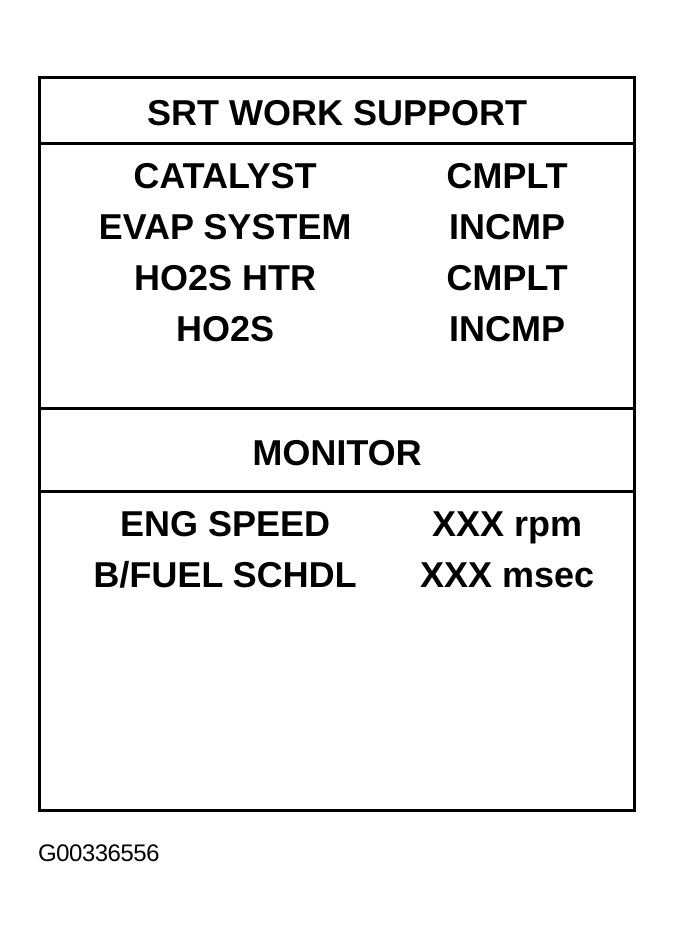 Image resolution: width=674 pixels, height=936 pixels. Describe the element at coordinates (225, 524) in the screenshot. I see `parameter-label: ENG SPEED` at that location.